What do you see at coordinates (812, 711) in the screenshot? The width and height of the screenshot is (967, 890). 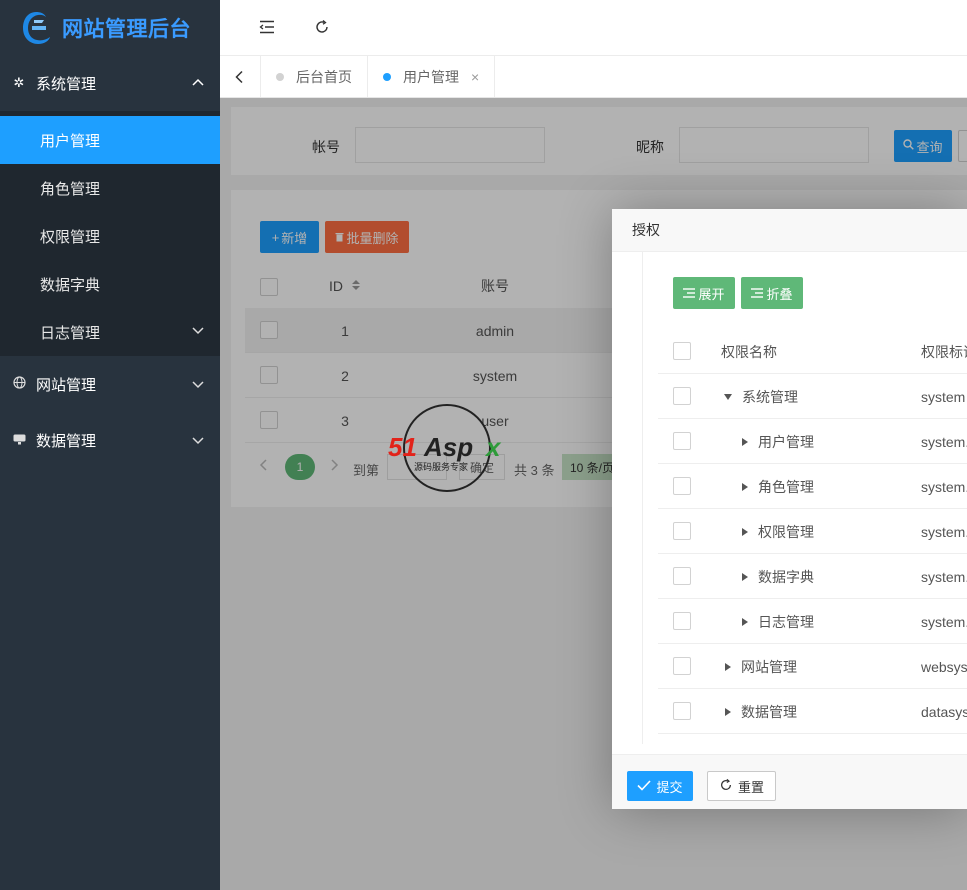 I see `tree-row: 数据管理 datasys` at bounding box center [812, 711].